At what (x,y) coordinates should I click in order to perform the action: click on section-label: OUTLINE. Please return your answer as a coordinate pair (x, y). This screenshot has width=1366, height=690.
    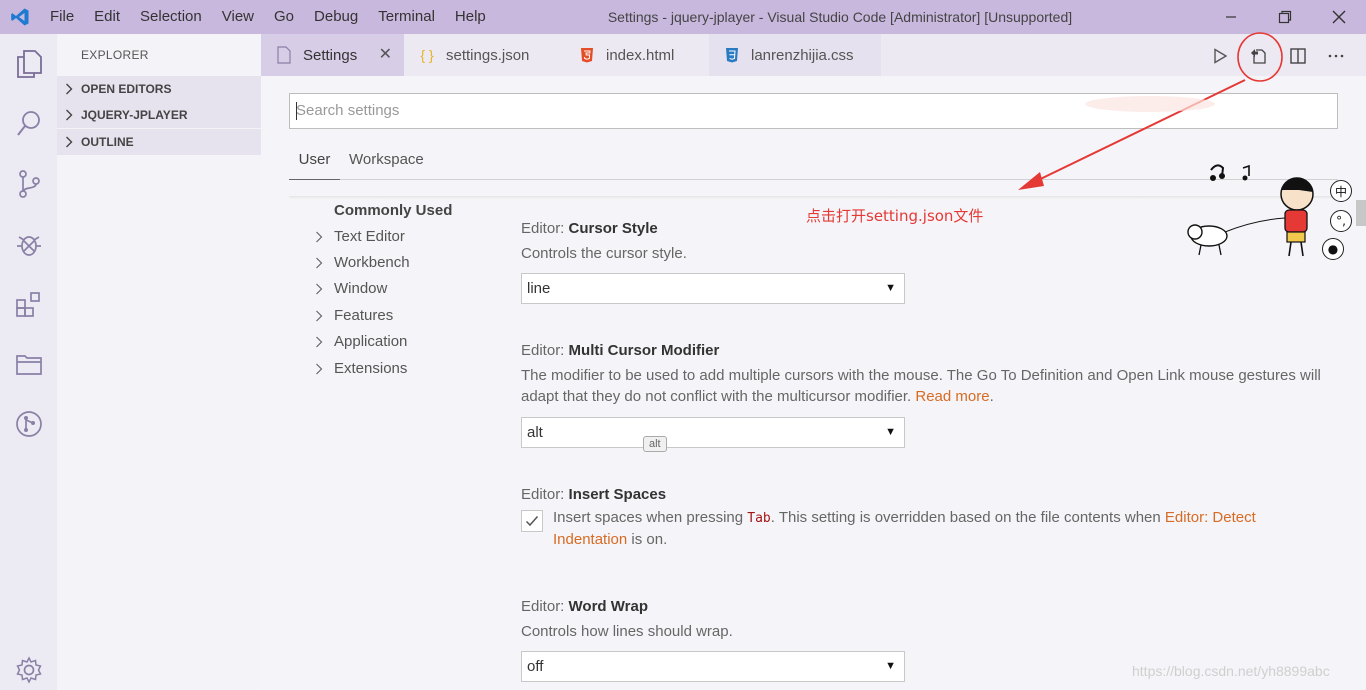
    Looking at the image, I should click on (107, 142).